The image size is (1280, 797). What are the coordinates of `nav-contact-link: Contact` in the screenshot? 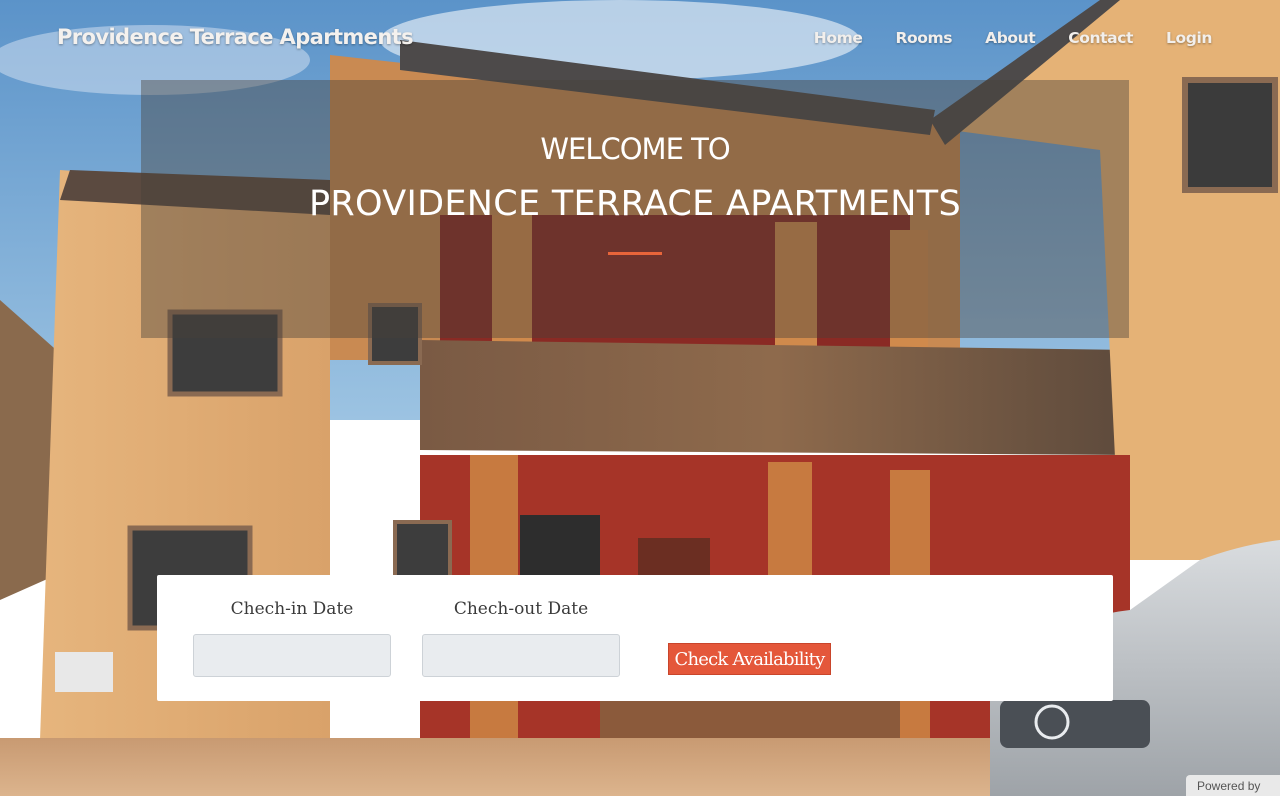 It's located at (1100, 38).